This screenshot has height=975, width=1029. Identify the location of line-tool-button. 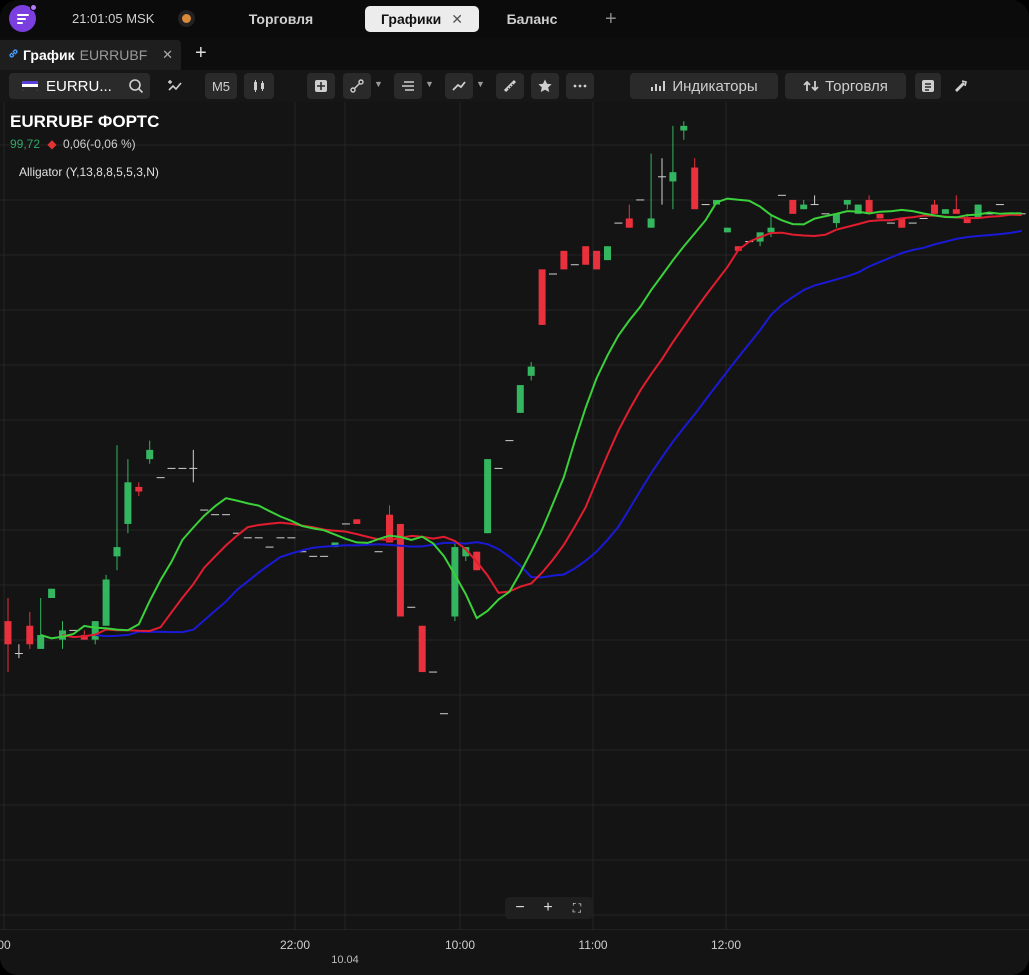
(357, 86).